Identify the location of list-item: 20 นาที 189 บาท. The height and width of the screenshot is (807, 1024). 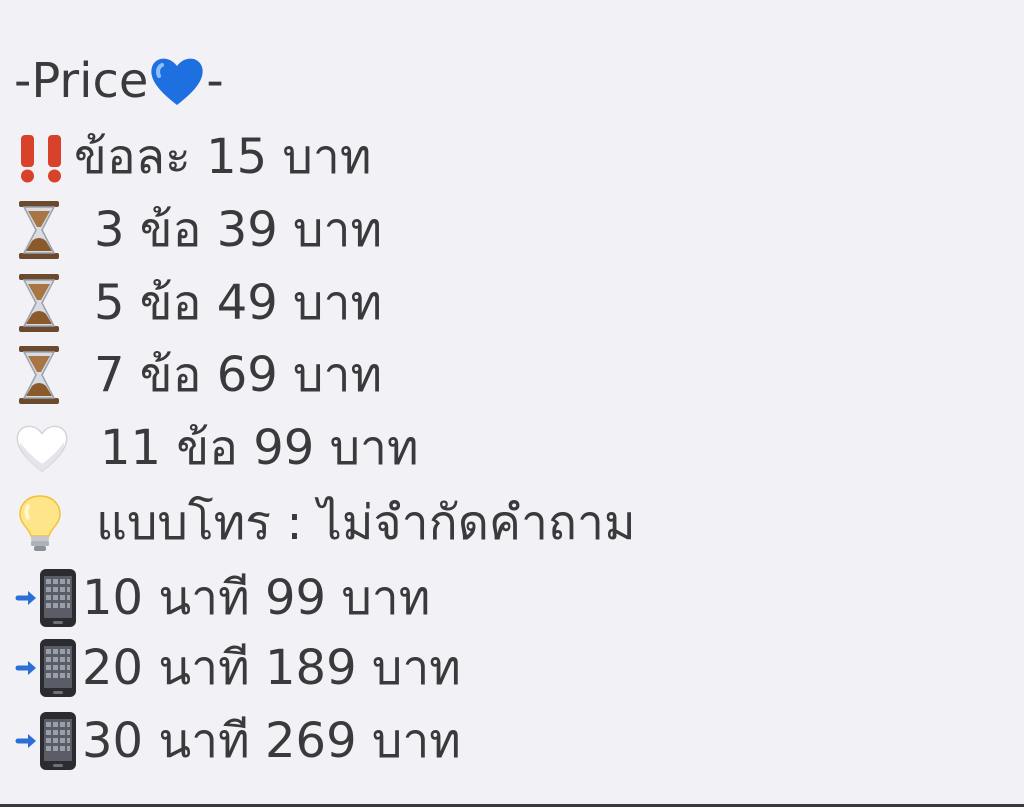
(237, 668).